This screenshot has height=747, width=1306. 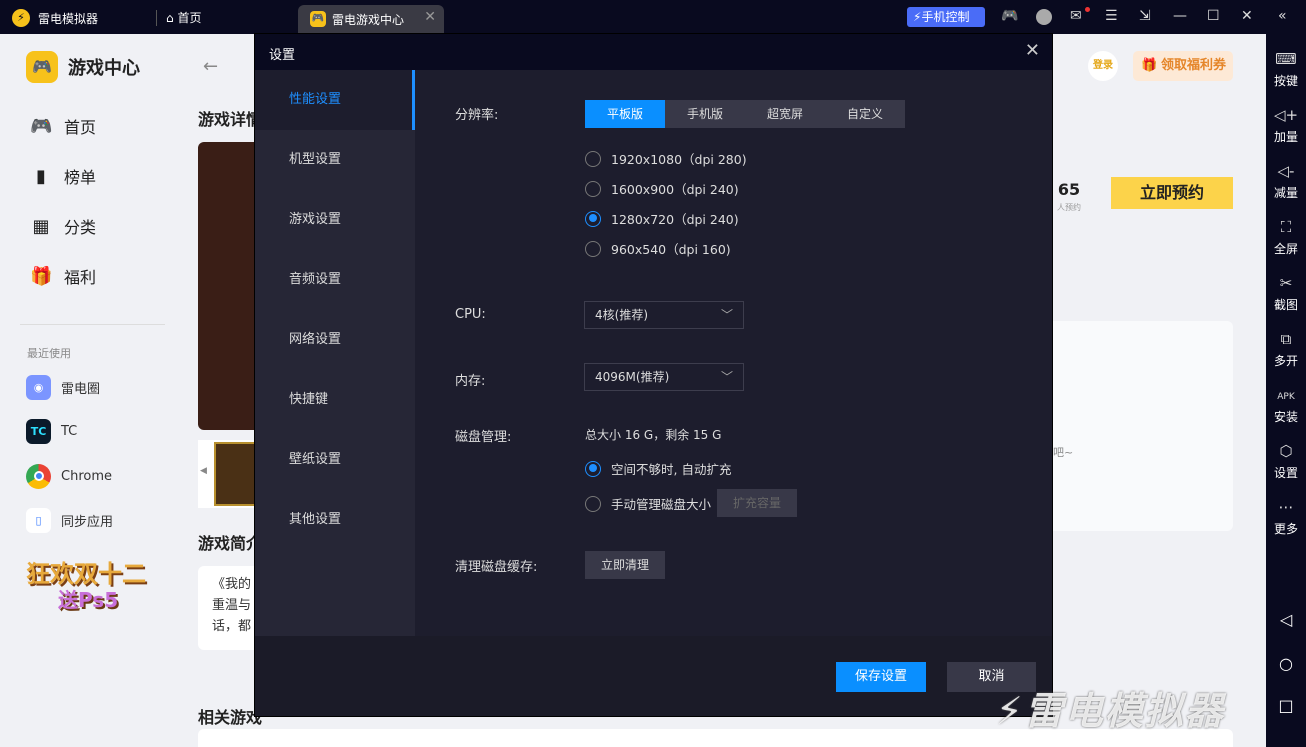 What do you see at coordinates (230, 119) in the screenshot?
I see `detail-header: 游戏详情` at bounding box center [230, 119].